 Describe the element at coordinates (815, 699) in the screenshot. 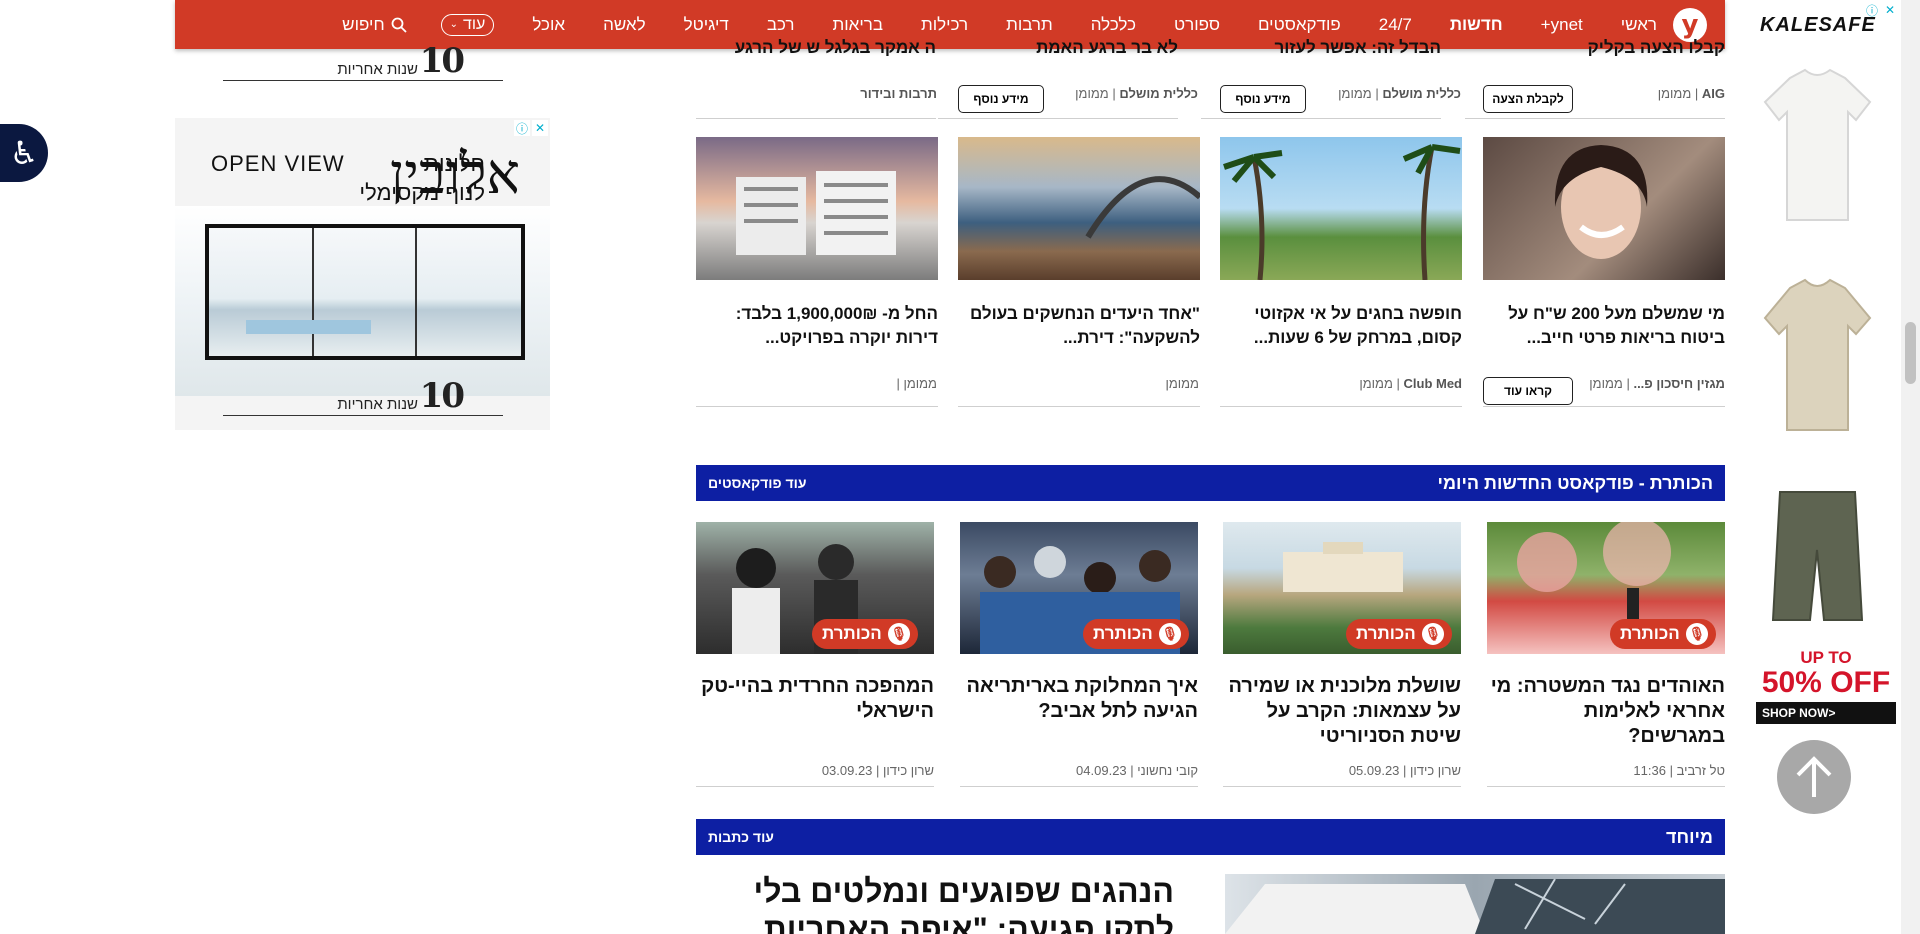

I see `podcast-title: המהפכה החרדית בהיי-טק הישראלי` at that location.